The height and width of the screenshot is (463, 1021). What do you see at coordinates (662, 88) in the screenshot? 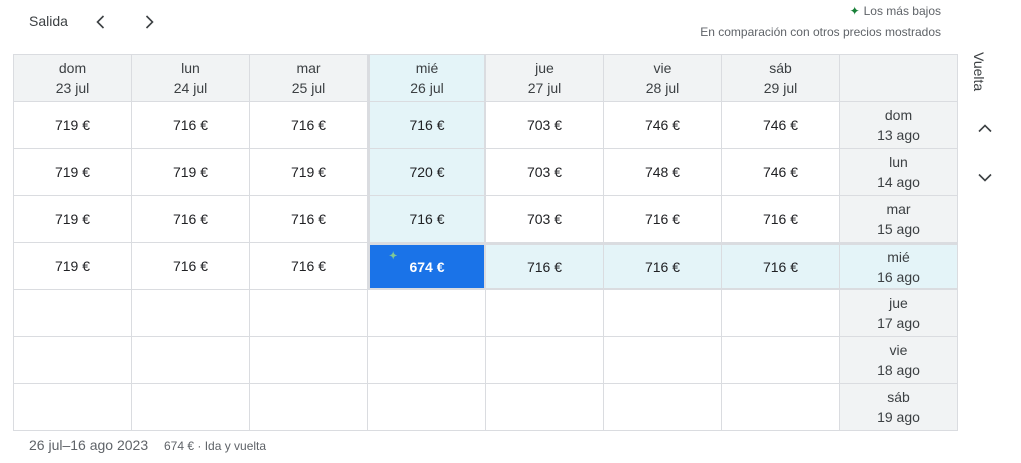
I see `date-label: 28 jul` at bounding box center [662, 88].